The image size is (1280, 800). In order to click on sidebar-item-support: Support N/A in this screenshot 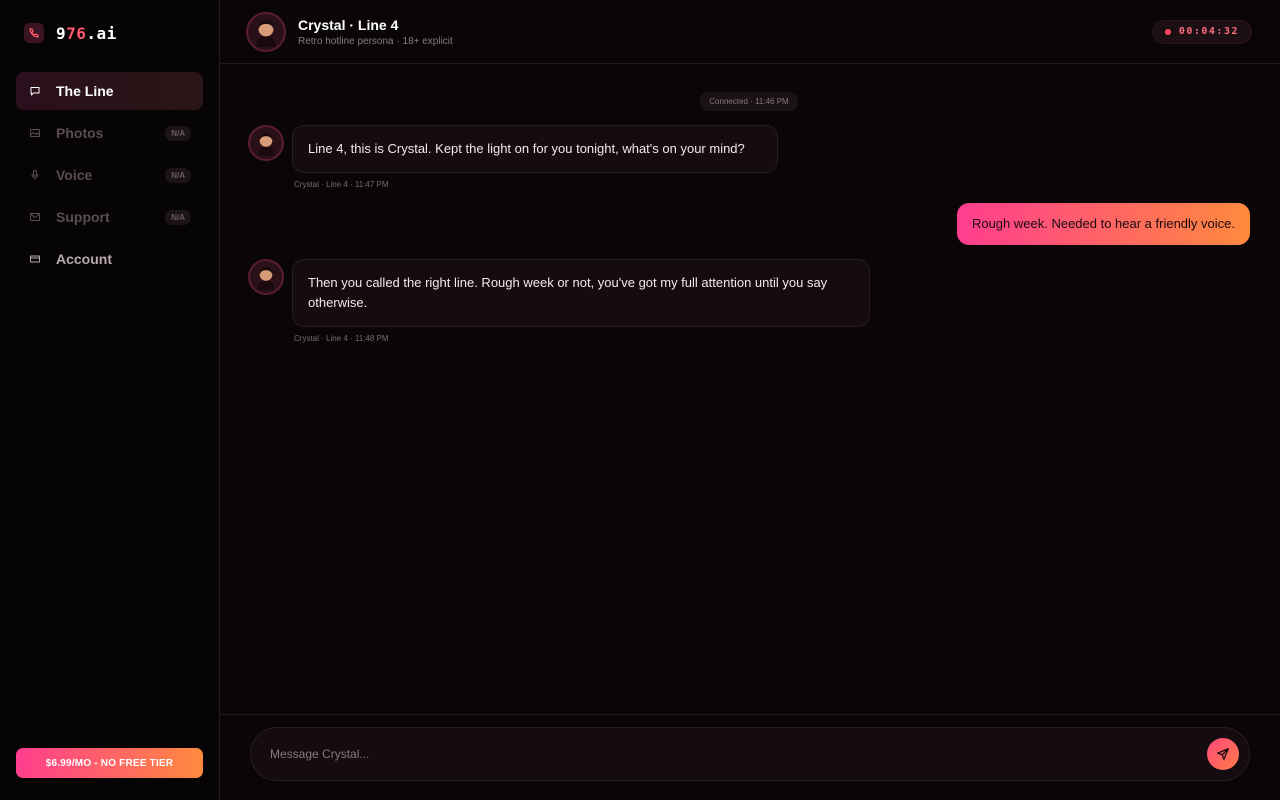, I will do `click(109, 217)`.